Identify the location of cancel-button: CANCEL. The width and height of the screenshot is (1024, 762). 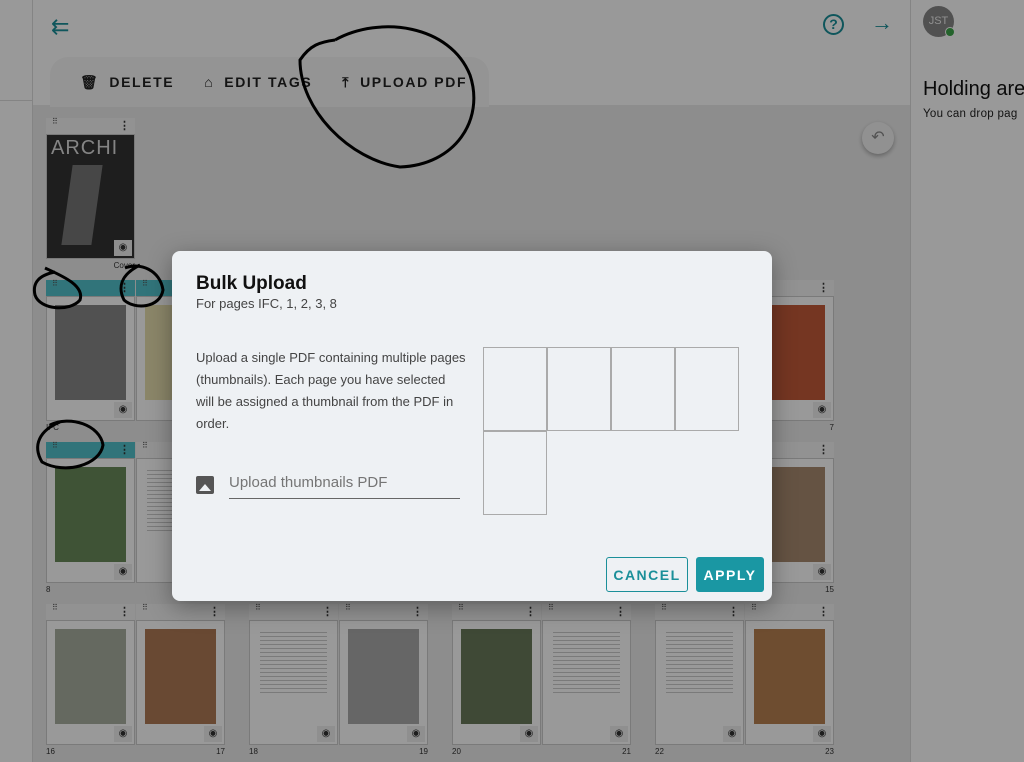
(647, 574).